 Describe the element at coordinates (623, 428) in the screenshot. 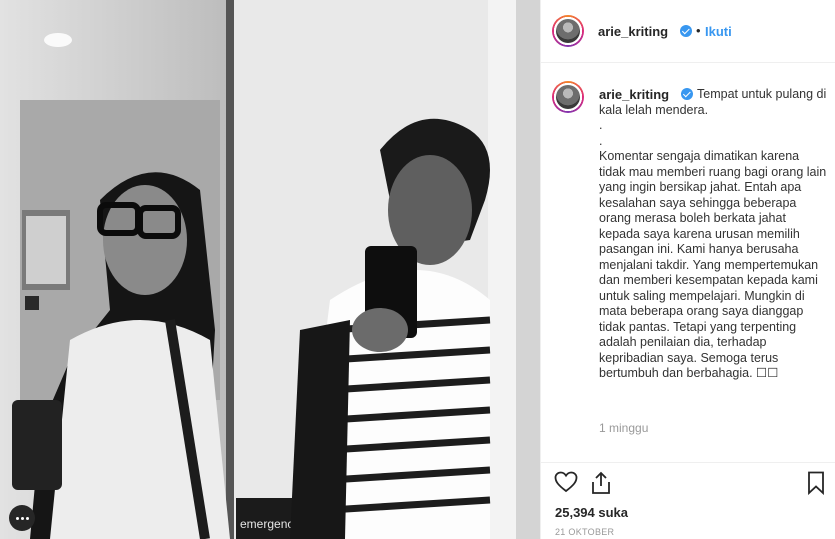

I see `relative-time: 1 minggu` at that location.